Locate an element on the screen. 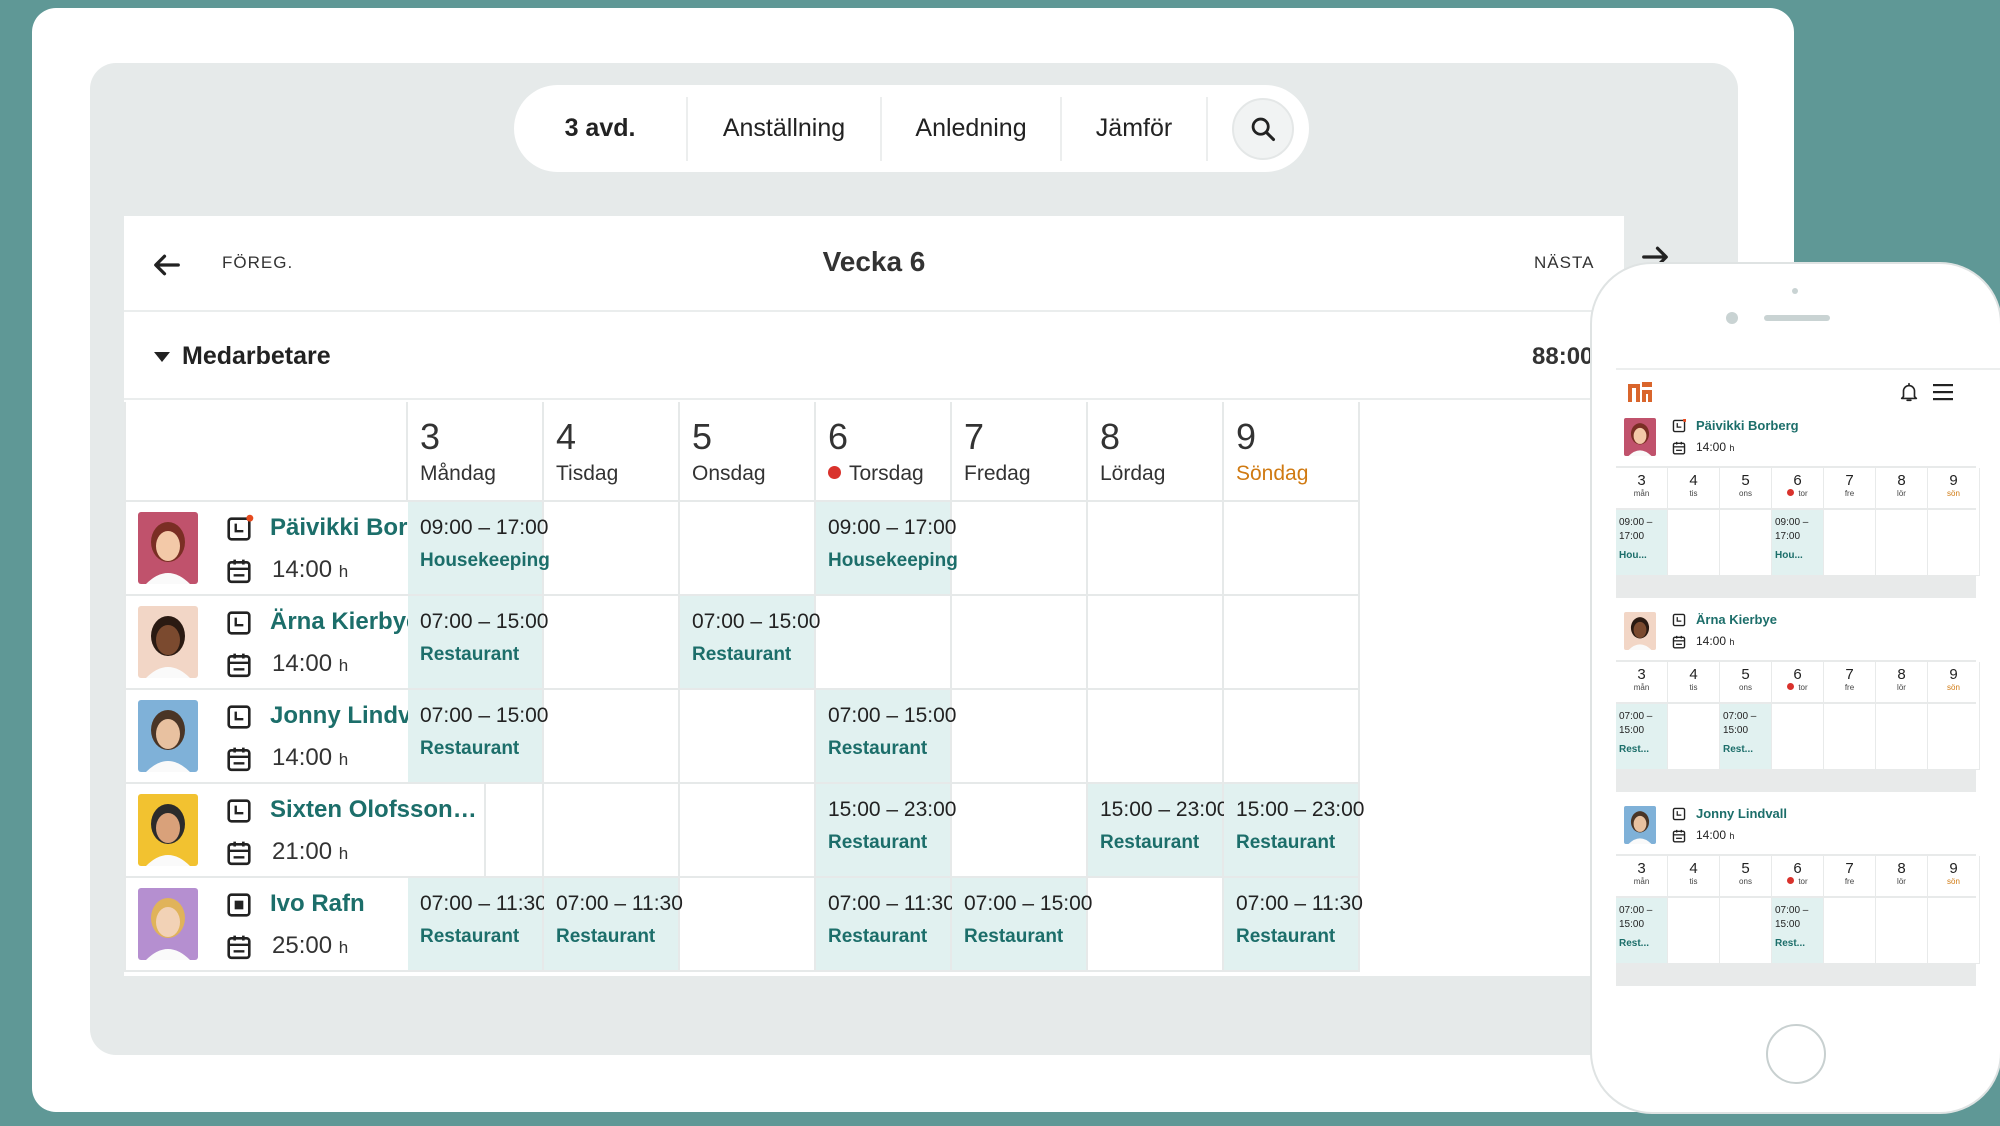 Image resolution: width=2000 pixels, height=1126 pixels. shift-time: 15:00 – 23:00 is located at coordinates (1164, 809).